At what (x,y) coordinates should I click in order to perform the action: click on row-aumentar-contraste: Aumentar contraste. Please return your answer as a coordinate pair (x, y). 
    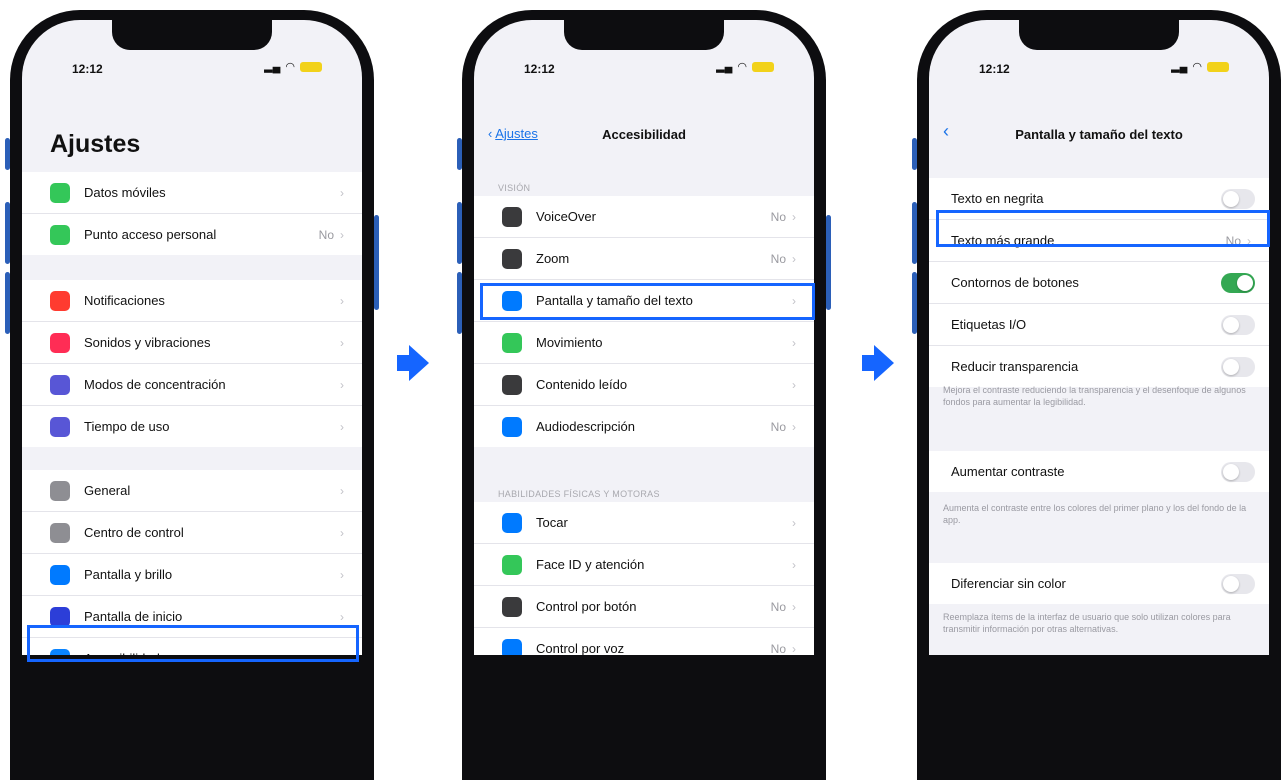
    Looking at the image, I should click on (1099, 471).